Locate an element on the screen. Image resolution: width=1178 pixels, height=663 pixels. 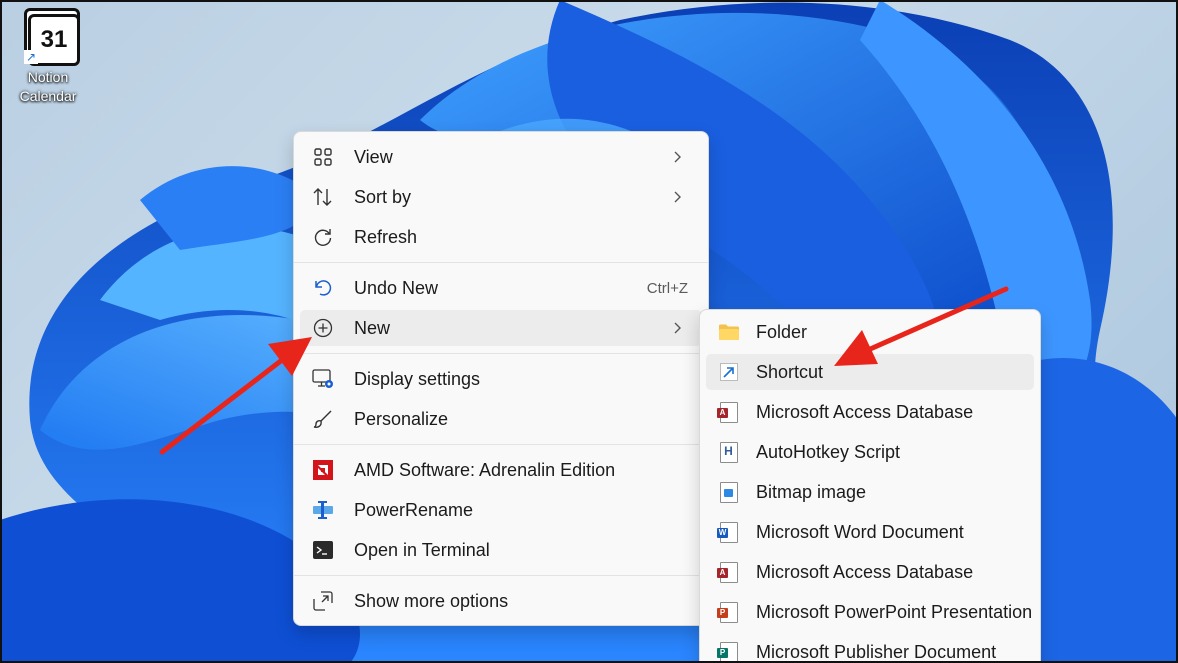
submenu-item-folder: Folder is located at coordinates (870, 332).